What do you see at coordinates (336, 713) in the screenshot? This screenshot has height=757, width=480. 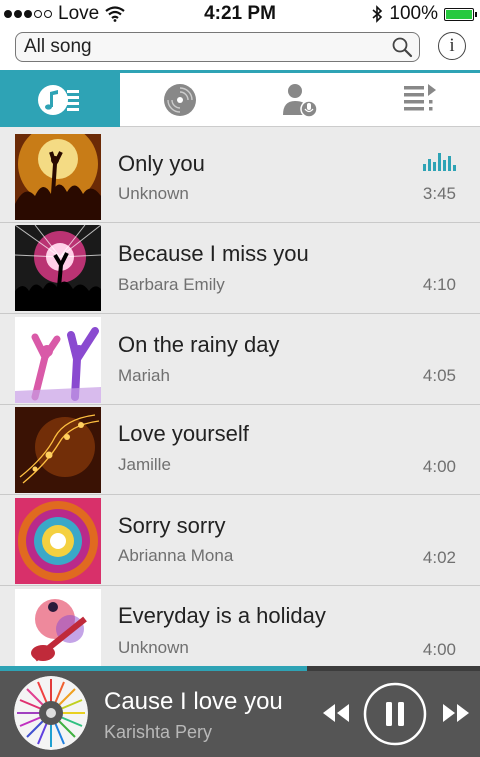 I see `previous-track-button` at bounding box center [336, 713].